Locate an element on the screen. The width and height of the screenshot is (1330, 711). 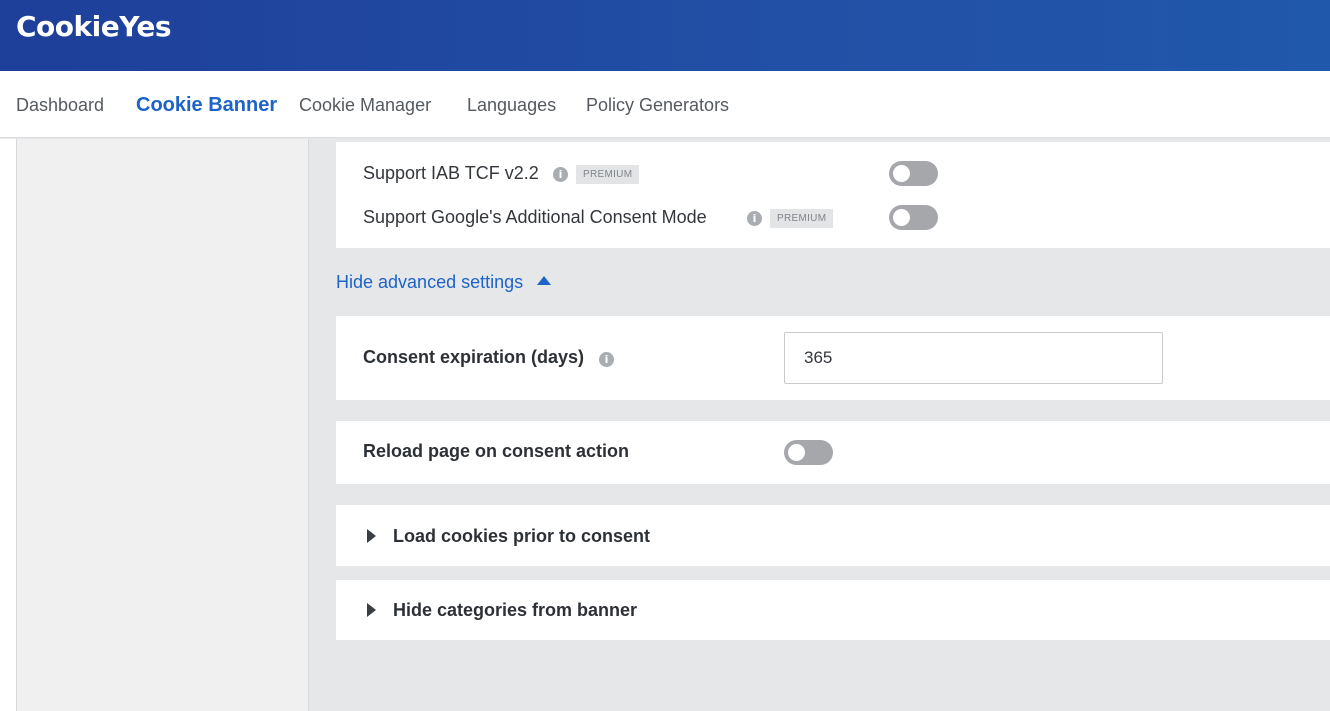
iab-tcf-label: Support IAB TCF v2.2 is located at coordinates (451, 173).